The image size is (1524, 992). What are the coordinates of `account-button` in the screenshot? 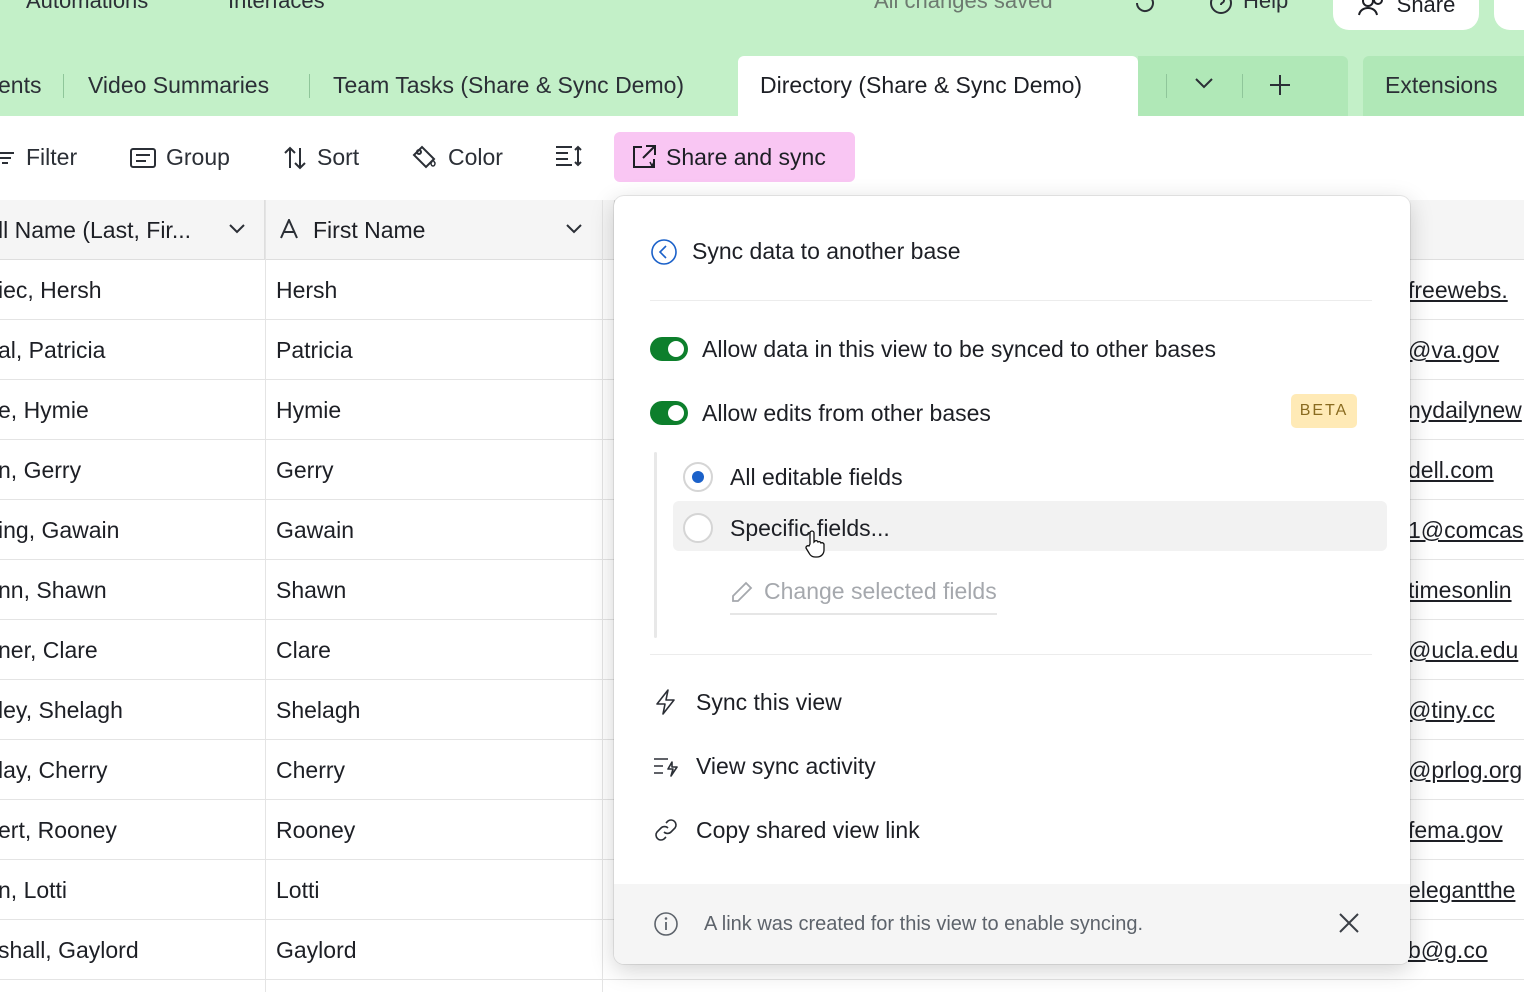 It's located at (1509, 15).